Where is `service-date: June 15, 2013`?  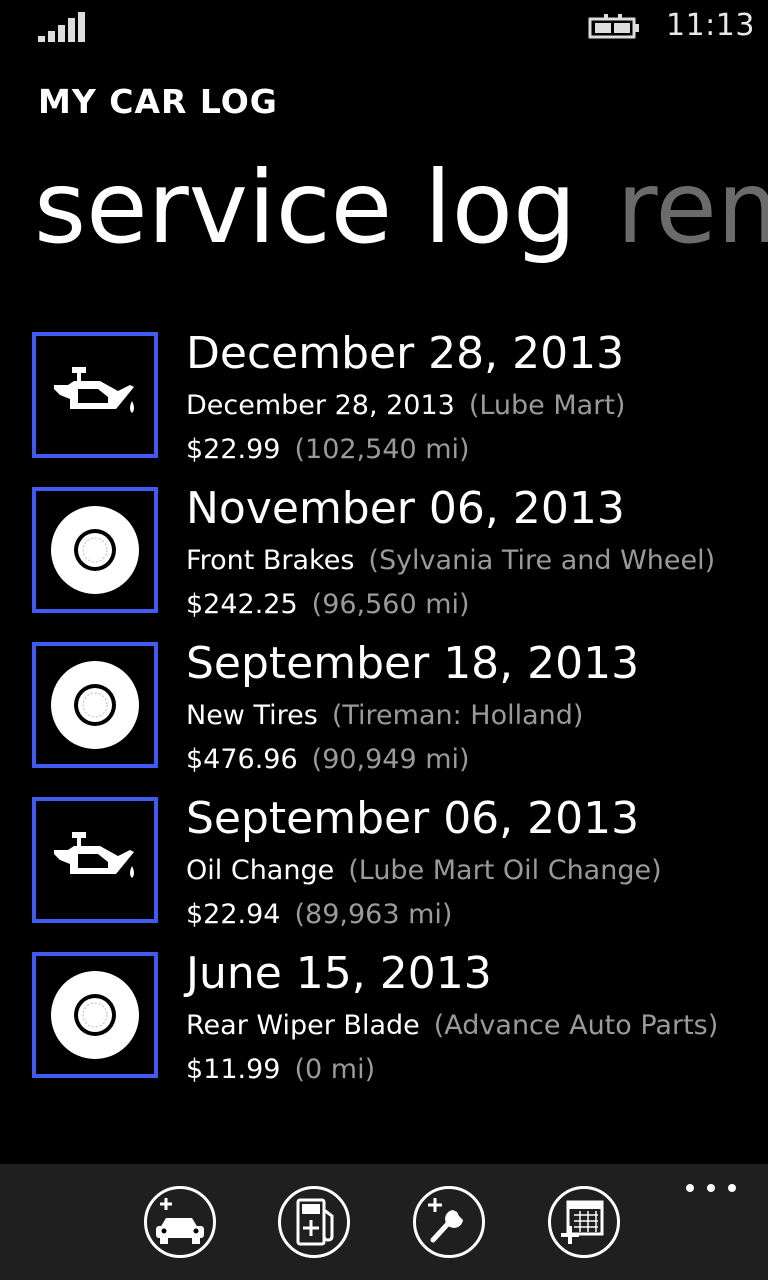 service-date: June 15, 2013 is located at coordinates (339, 973).